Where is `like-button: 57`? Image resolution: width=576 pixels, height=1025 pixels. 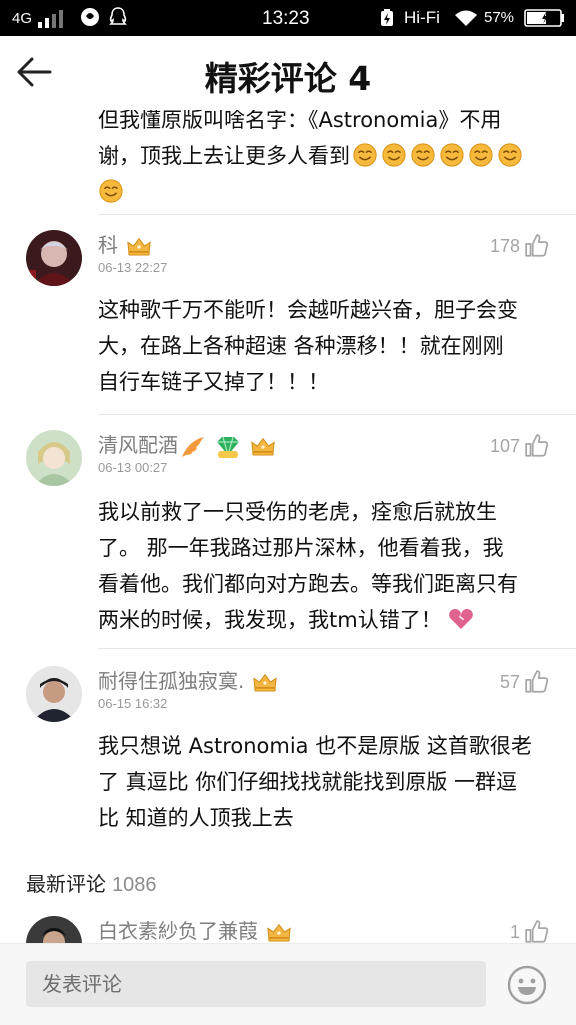
like-button: 57 is located at coordinates (525, 682).